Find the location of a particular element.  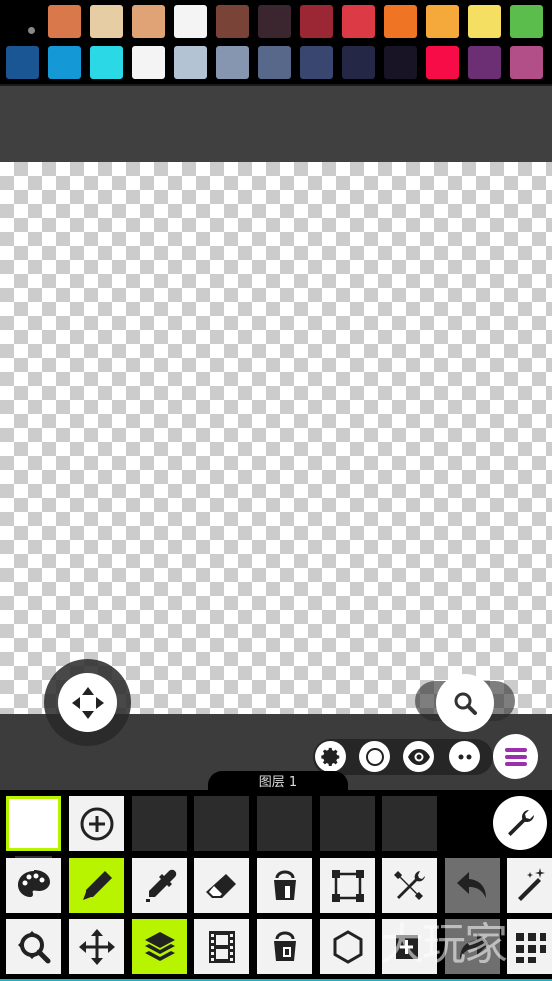

select-icon is located at coordinates (347, 885).